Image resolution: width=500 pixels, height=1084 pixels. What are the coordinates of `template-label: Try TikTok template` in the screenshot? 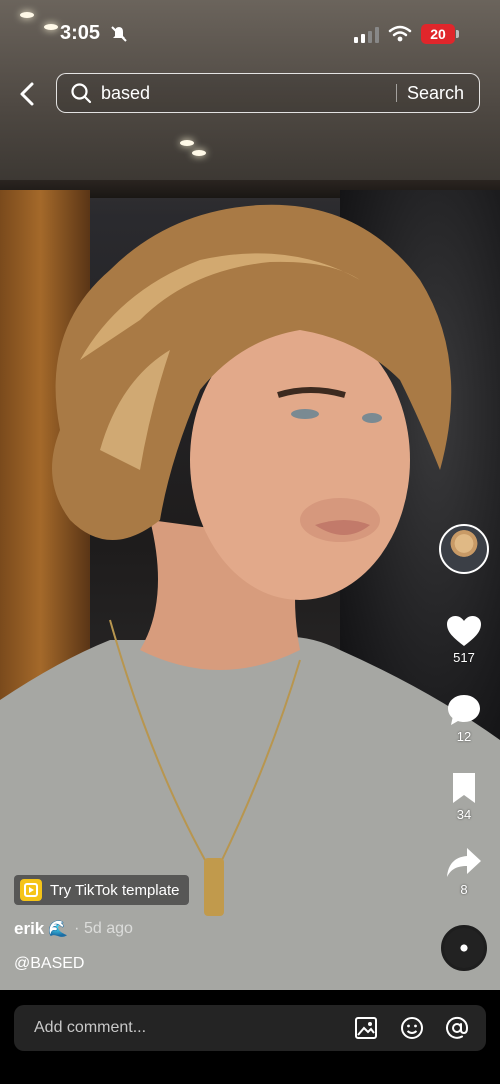 It's located at (115, 890).